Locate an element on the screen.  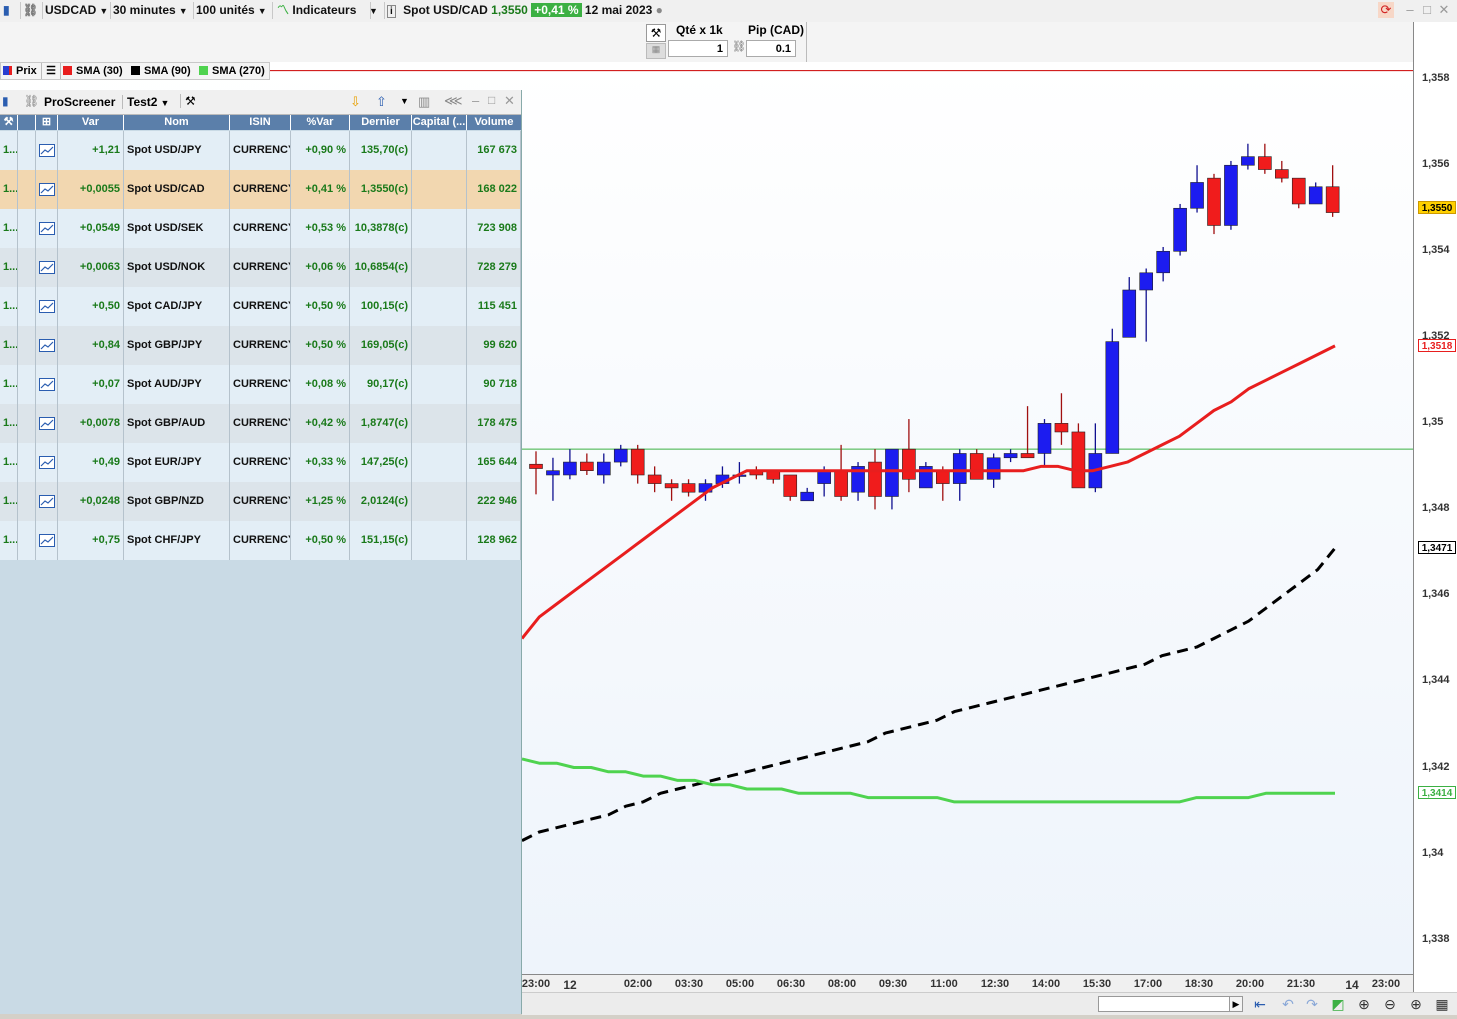
zoom-area-icon: ⊕ is located at coordinates (1364, 1004).